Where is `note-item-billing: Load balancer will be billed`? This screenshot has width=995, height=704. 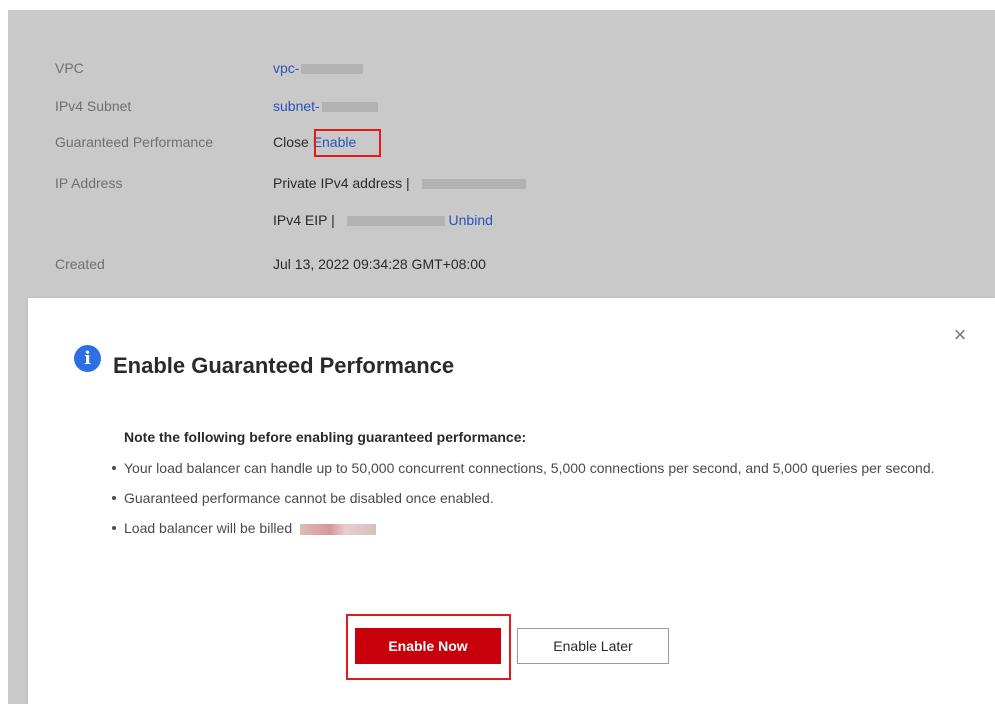
note-item-billing: Load balancer will be billed is located at coordinates (540, 528).